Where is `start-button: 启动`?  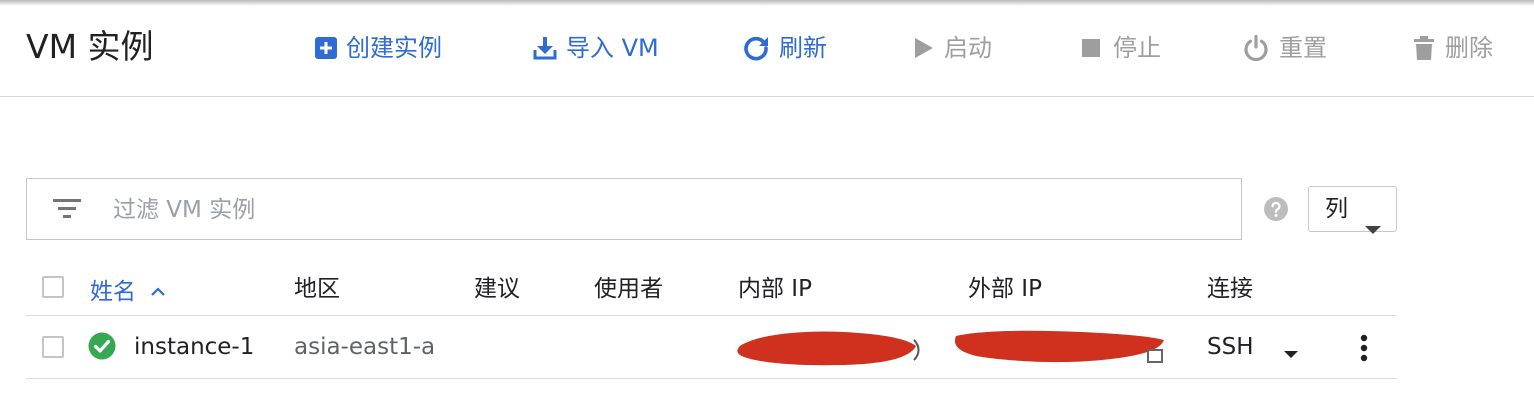
start-button: 启动 is located at coordinates (952, 48).